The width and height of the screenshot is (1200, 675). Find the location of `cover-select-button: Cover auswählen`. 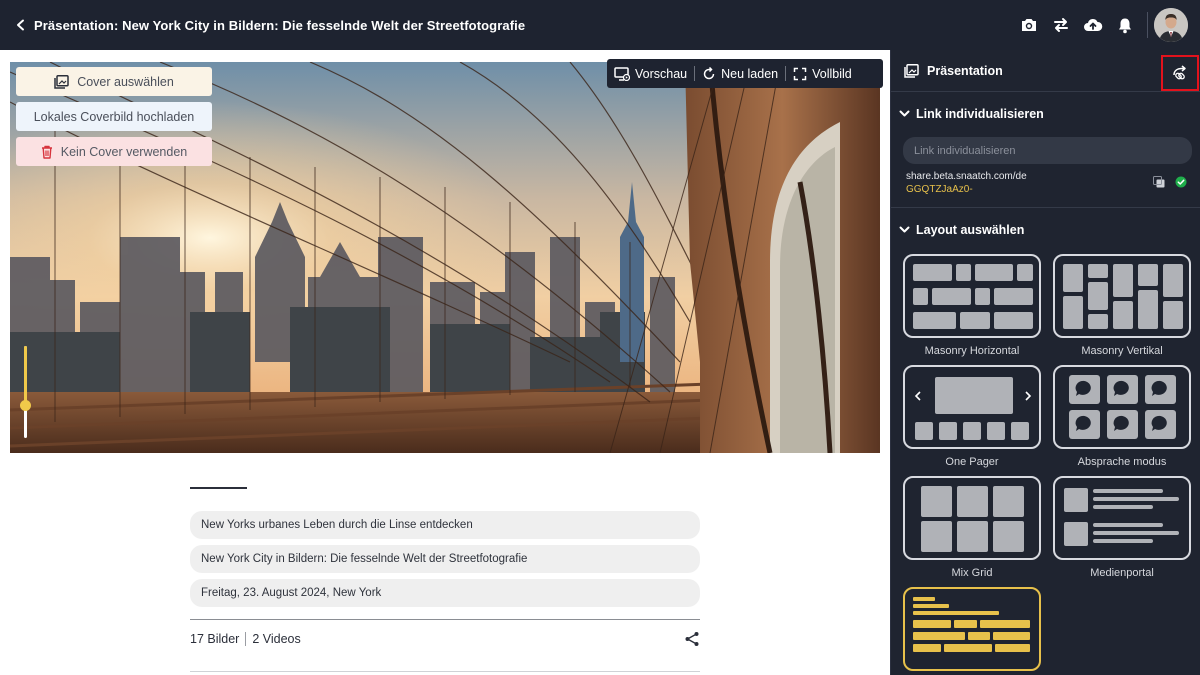

cover-select-button: Cover auswählen is located at coordinates (114, 81).